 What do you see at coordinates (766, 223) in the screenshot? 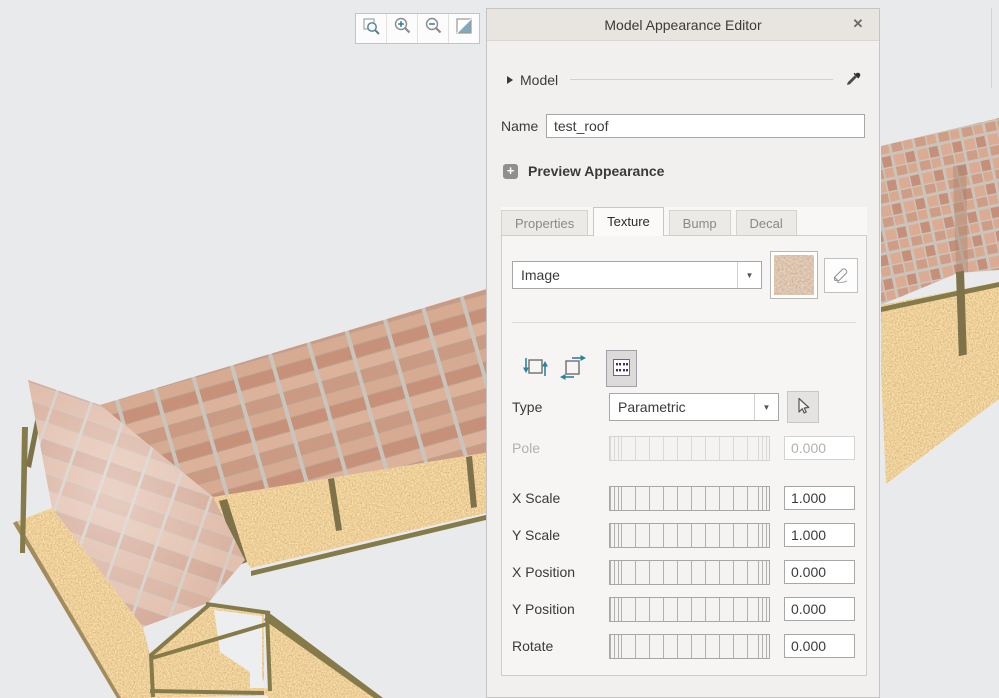
I see `tab-decal: Decal` at bounding box center [766, 223].